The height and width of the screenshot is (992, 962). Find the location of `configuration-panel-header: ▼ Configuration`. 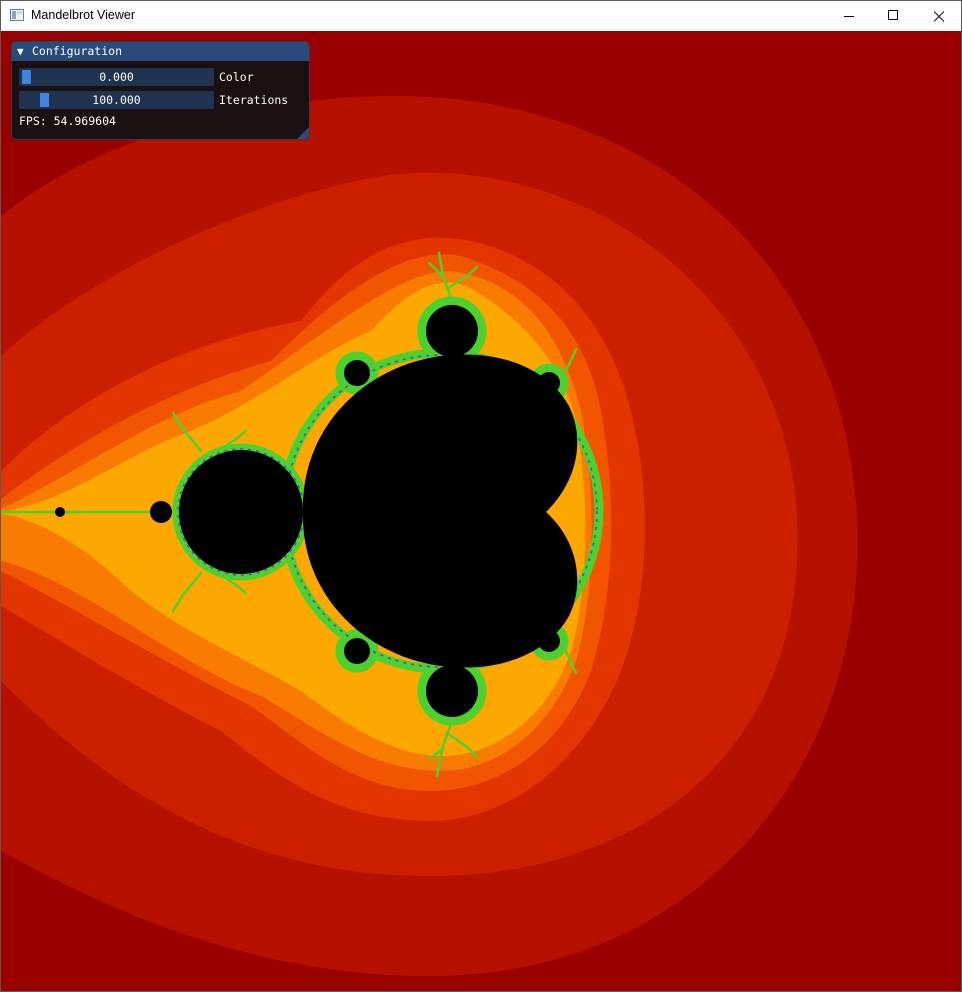

configuration-panel-header: ▼ Configuration is located at coordinates (160, 51).